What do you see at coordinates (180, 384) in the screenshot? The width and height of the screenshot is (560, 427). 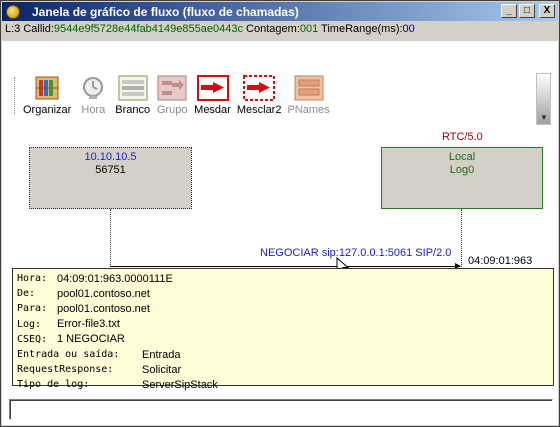 I see `detail-value: ServerSipStack` at bounding box center [180, 384].